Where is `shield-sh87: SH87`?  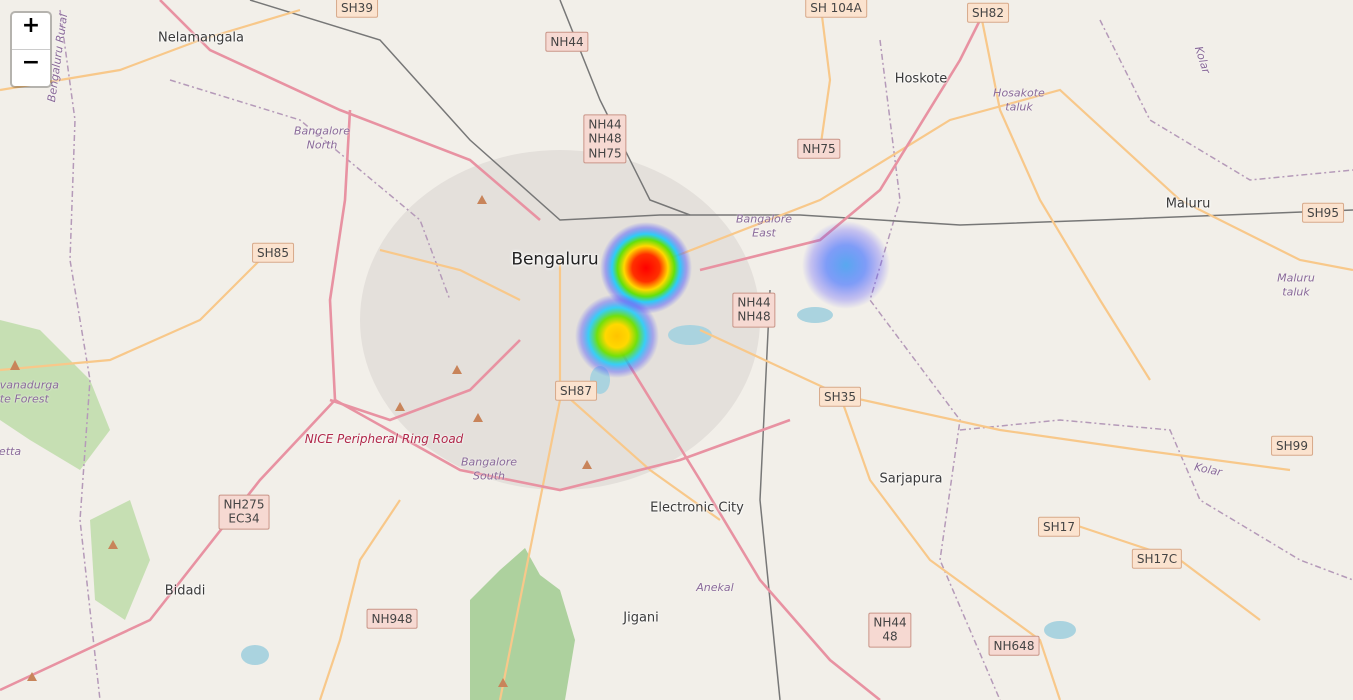 shield-sh87: SH87 is located at coordinates (576, 391).